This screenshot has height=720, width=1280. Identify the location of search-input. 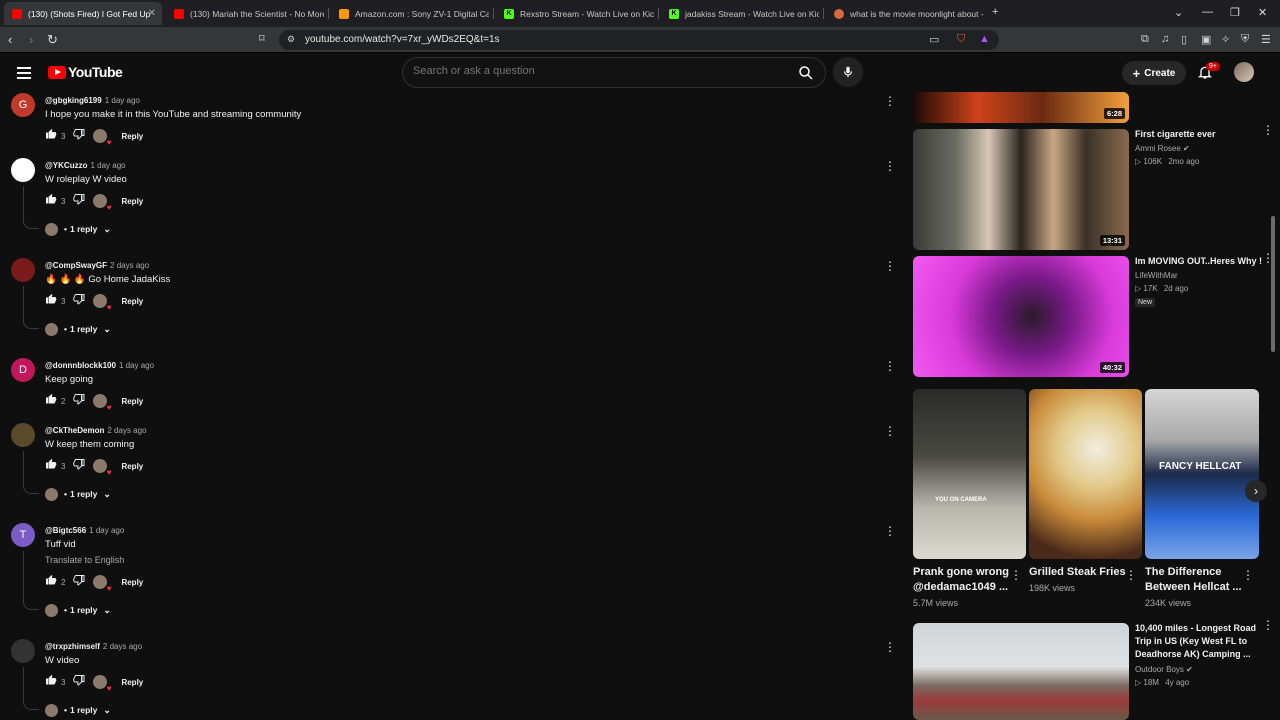
(593, 71).